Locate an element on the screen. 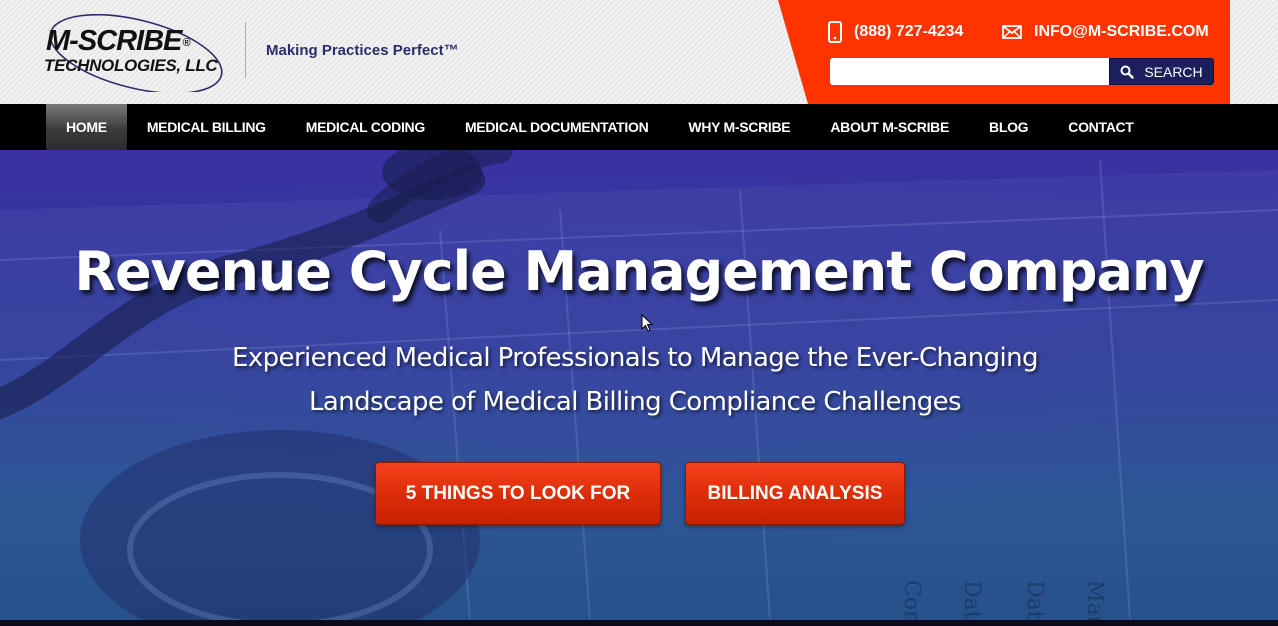  svg-text: Mari is located at coordinates (1094, 600).